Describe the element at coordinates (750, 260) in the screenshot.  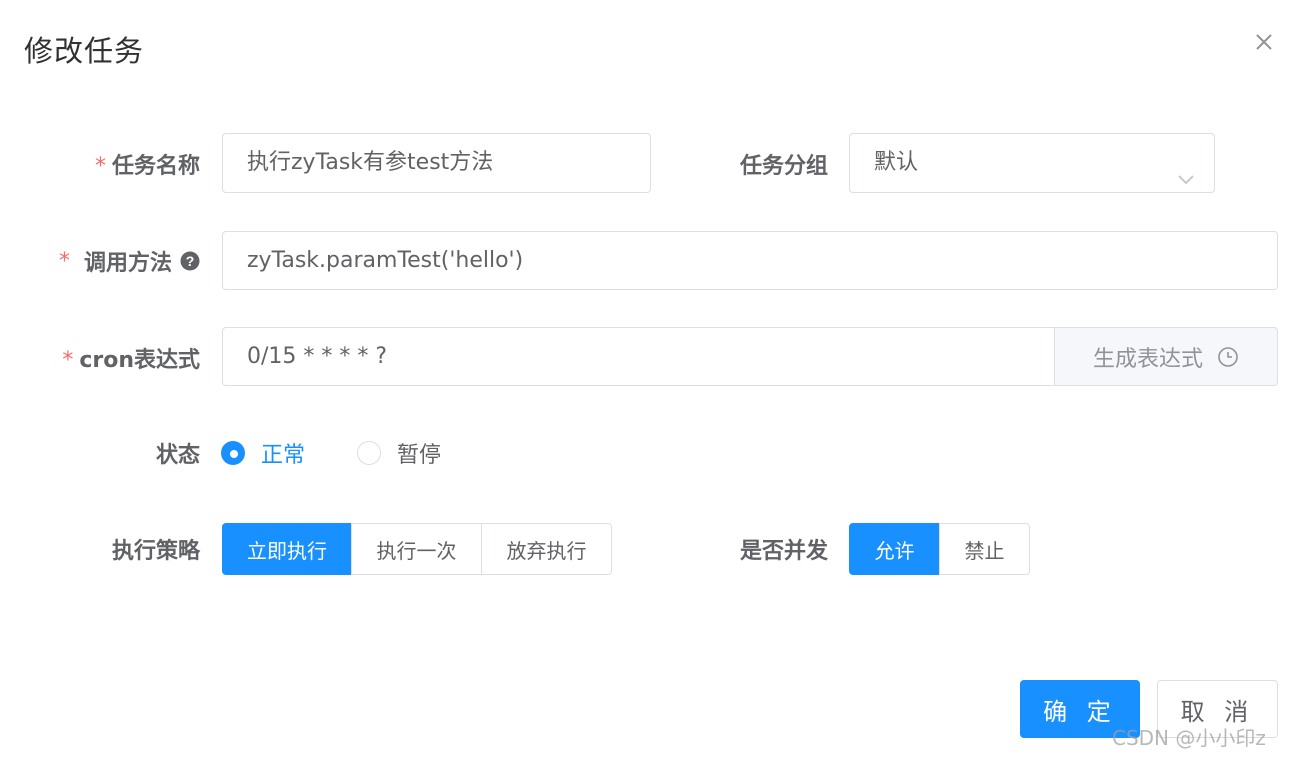
I see `invoke-target-input: zyTask.paramTest('hello')` at that location.